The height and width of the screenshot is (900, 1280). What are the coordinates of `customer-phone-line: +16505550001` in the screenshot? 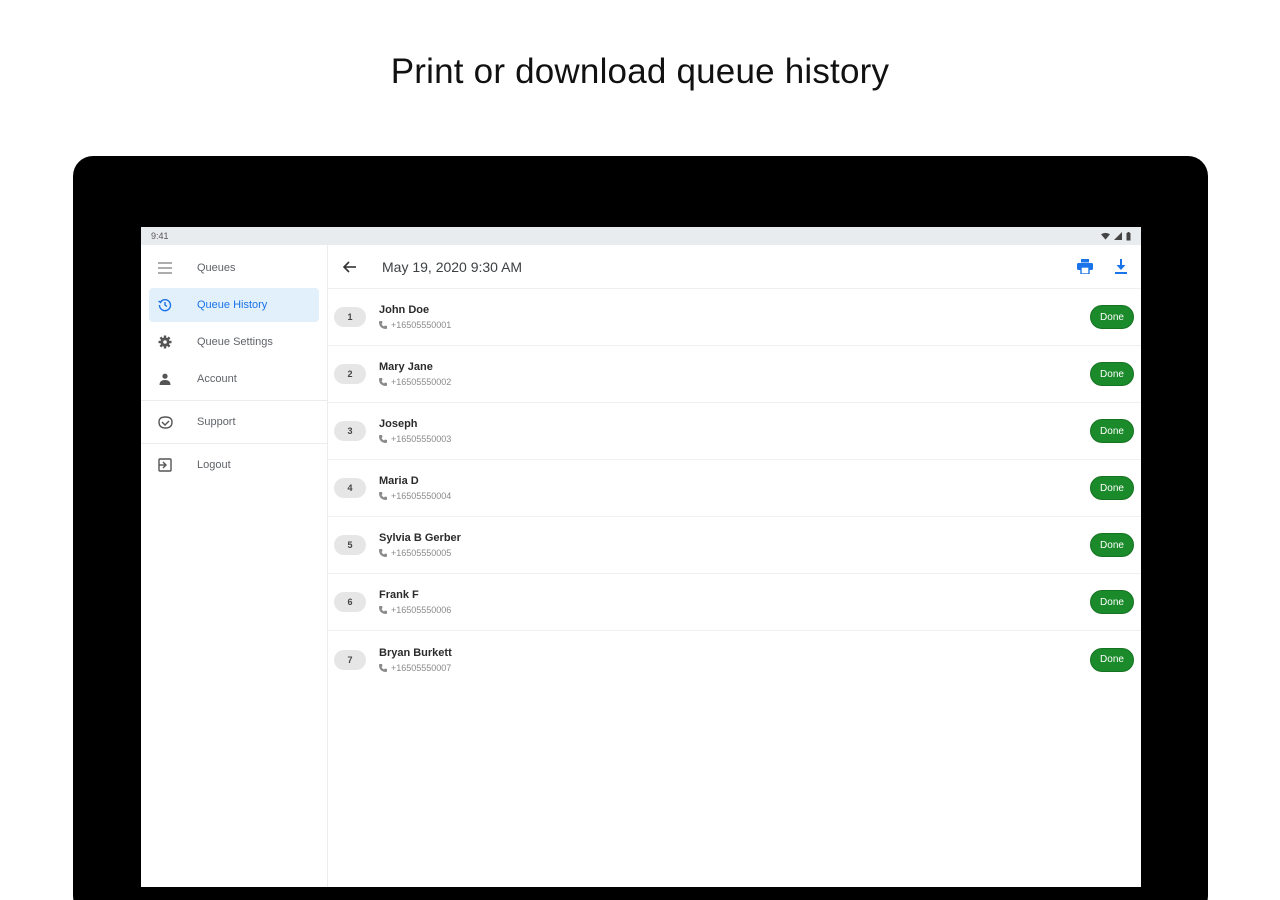 It's located at (734, 325).